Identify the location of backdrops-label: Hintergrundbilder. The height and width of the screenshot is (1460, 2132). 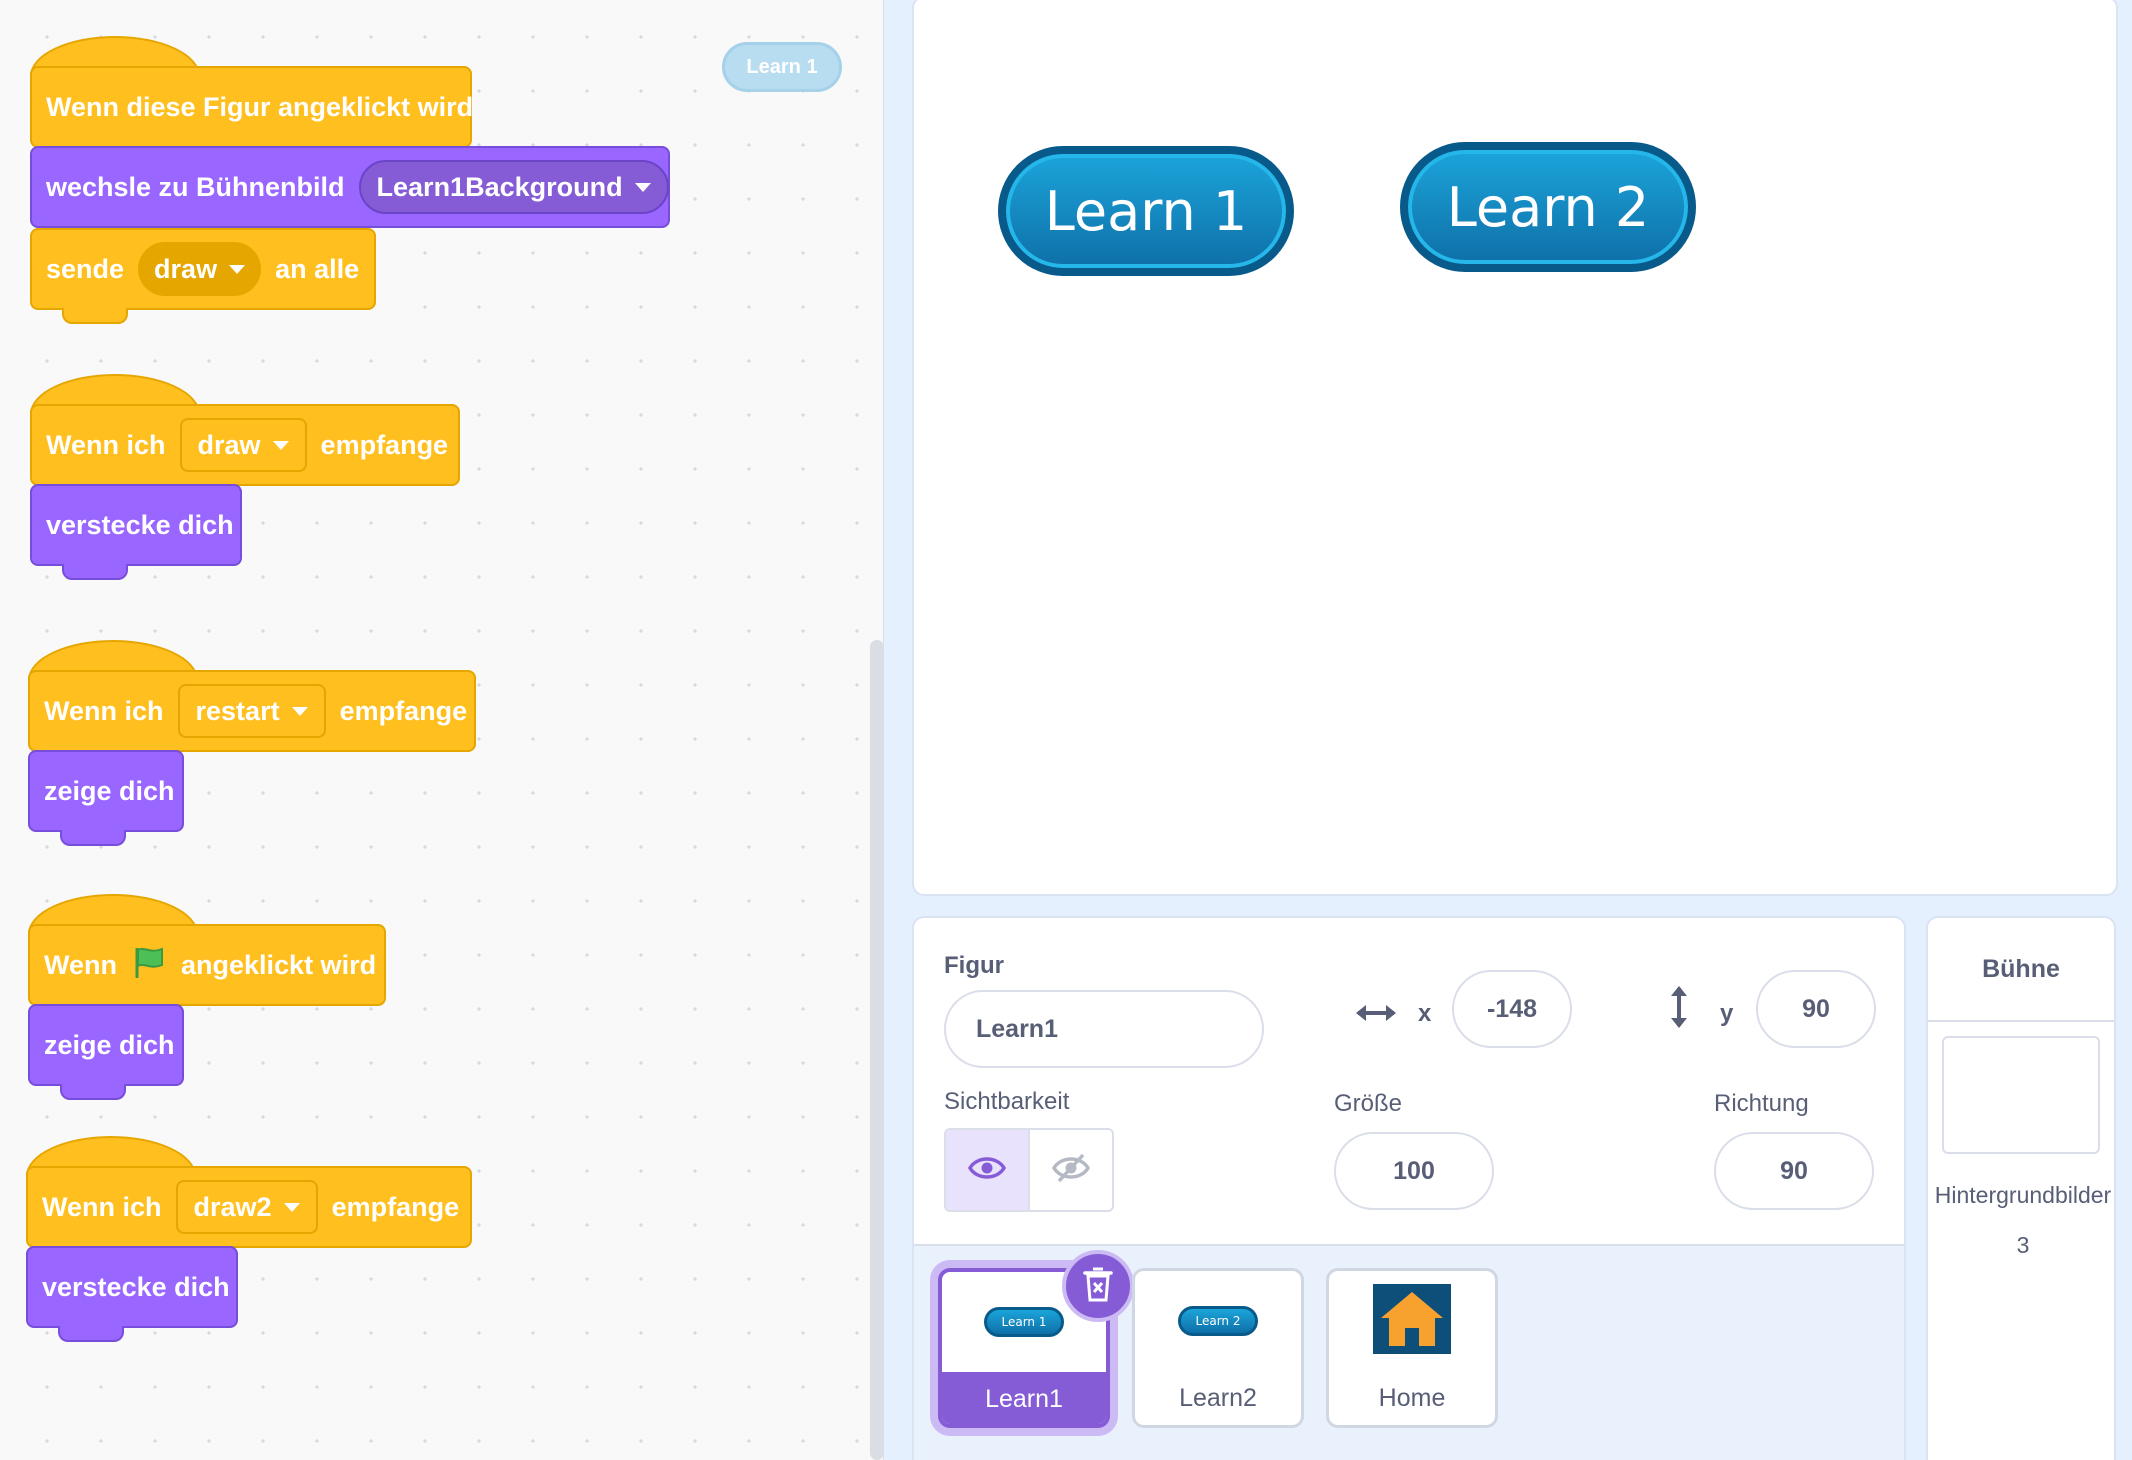
(2023, 1195).